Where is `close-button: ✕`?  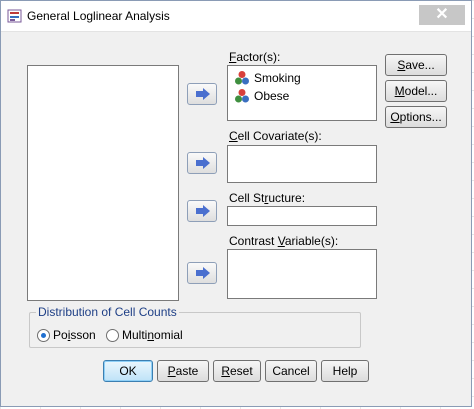 close-button: ✕ is located at coordinates (442, 15).